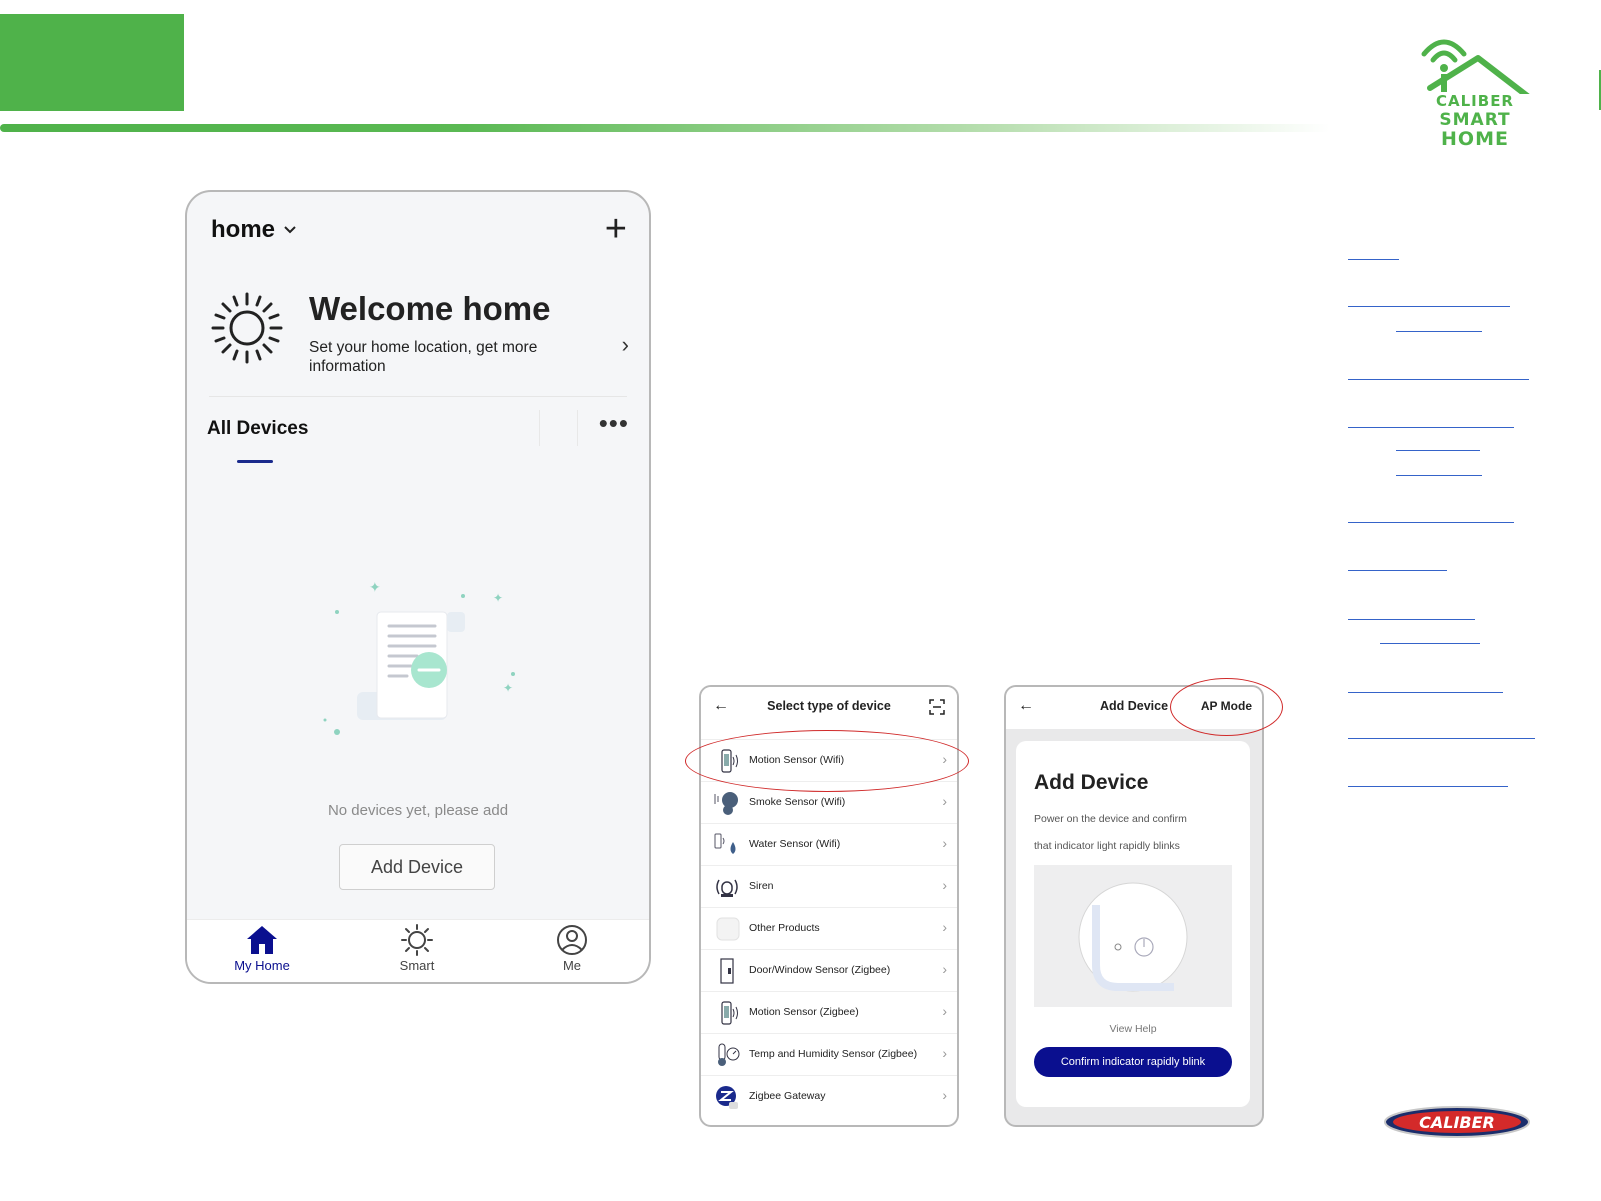  Describe the element at coordinates (761, 886) in the screenshot. I see `list-item-label: Siren` at that location.